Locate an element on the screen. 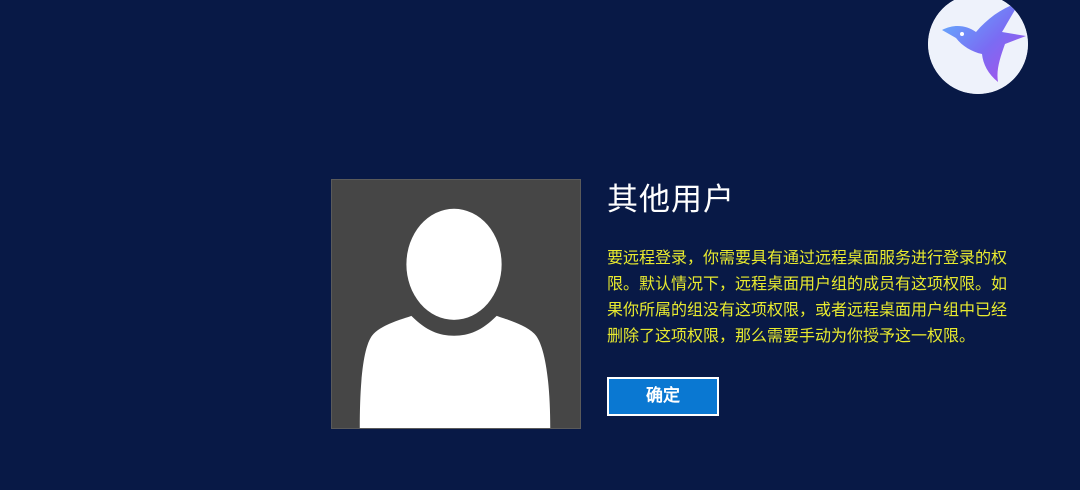 The height and width of the screenshot is (490, 1080). default-user-avatar-icon is located at coordinates (455, 318).